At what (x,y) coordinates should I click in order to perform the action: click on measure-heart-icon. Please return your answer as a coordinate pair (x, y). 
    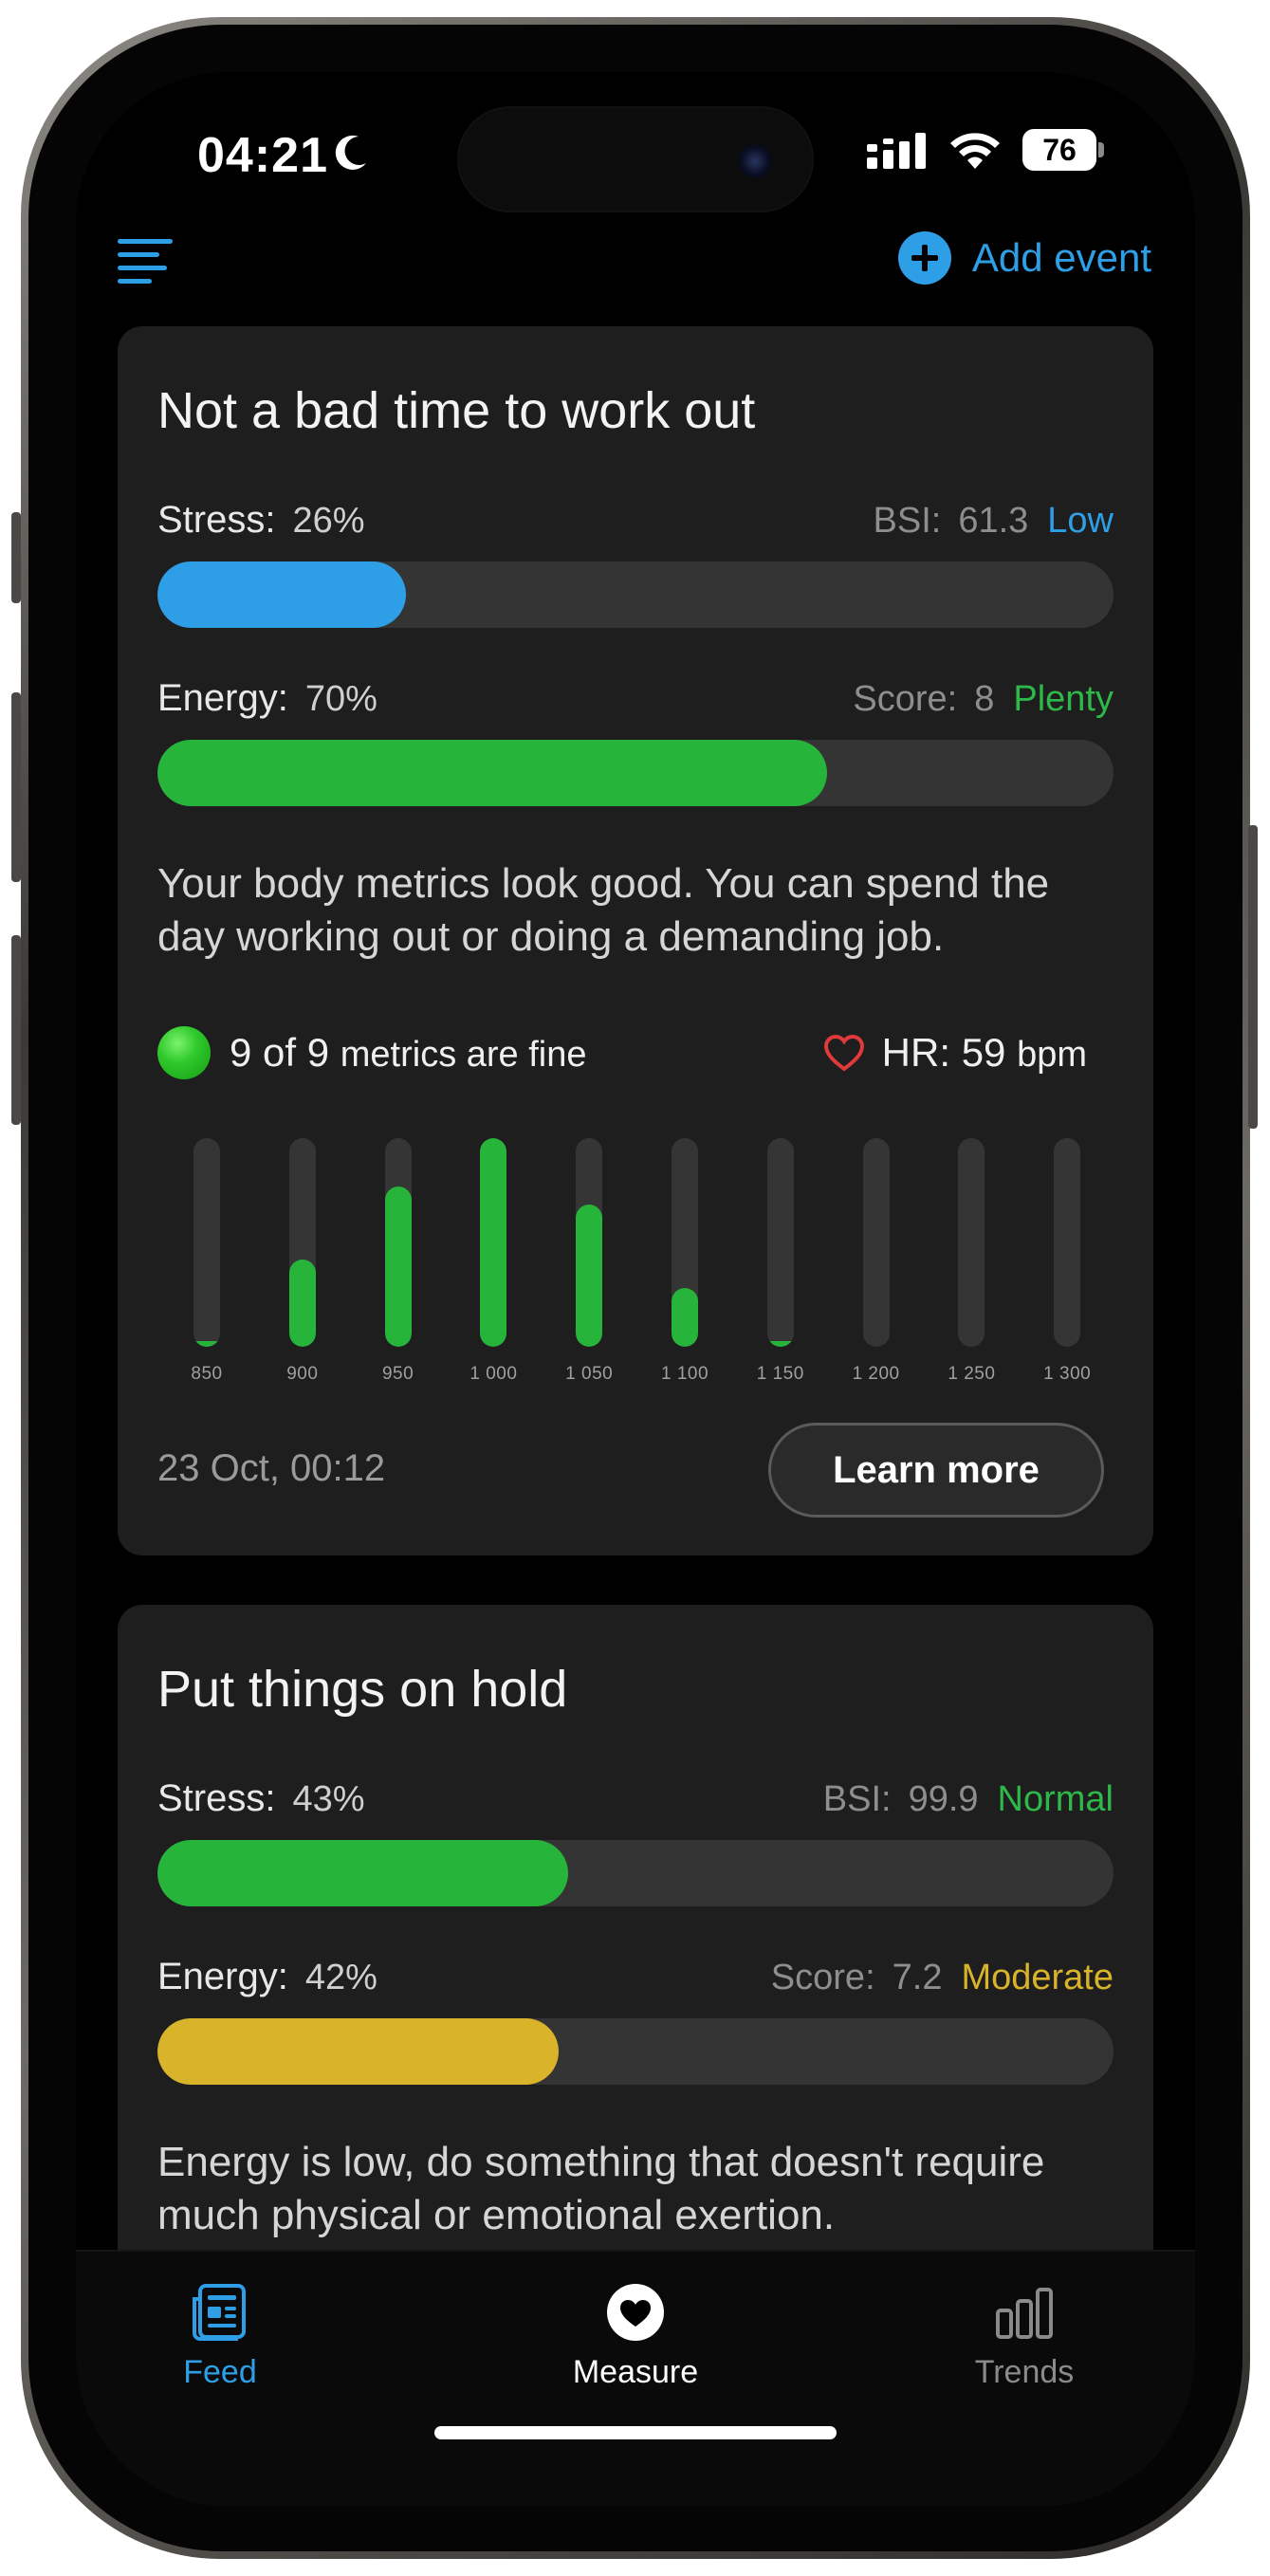
    Looking at the image, I should click on (635, 2312).